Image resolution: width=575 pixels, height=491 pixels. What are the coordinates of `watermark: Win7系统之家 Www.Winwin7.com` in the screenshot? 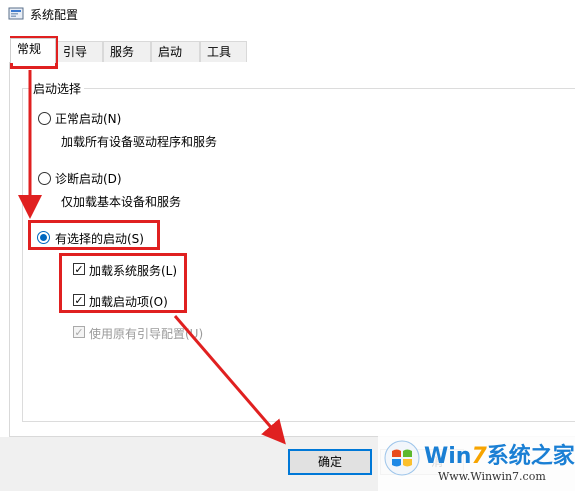 It's located at (476, 463).